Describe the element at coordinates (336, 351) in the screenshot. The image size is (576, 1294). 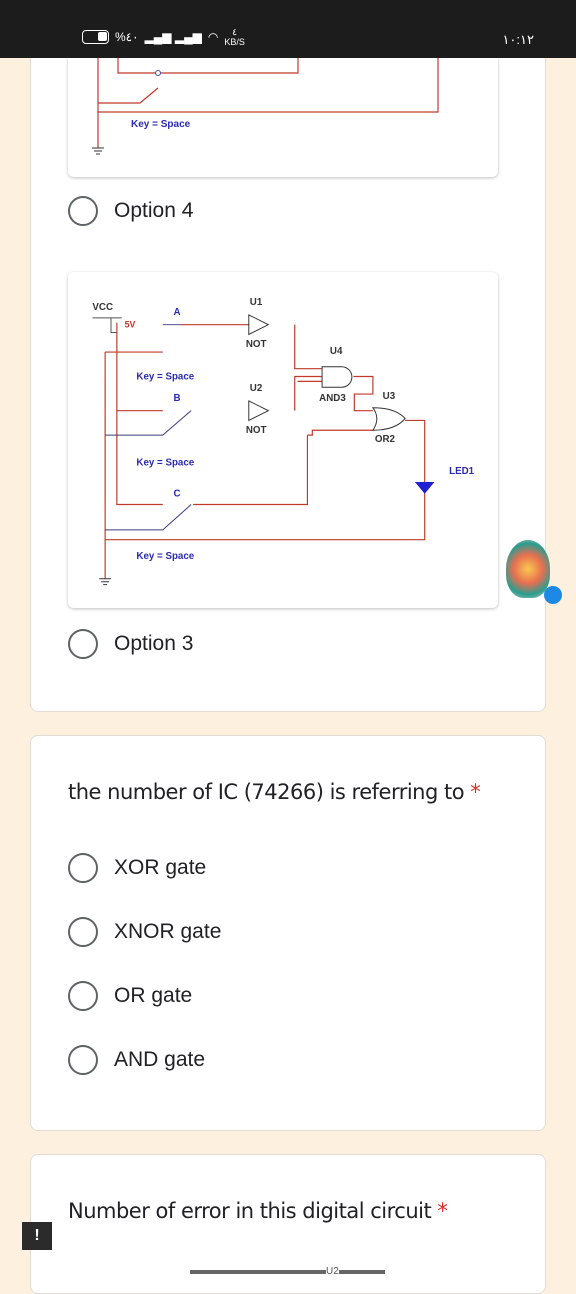
I see `u4-label: U4` at that location.